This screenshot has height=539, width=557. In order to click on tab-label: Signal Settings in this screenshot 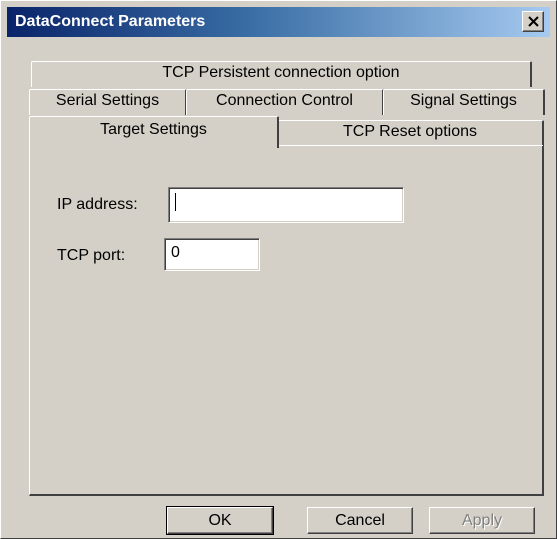, I will do `click(463, 100)`.